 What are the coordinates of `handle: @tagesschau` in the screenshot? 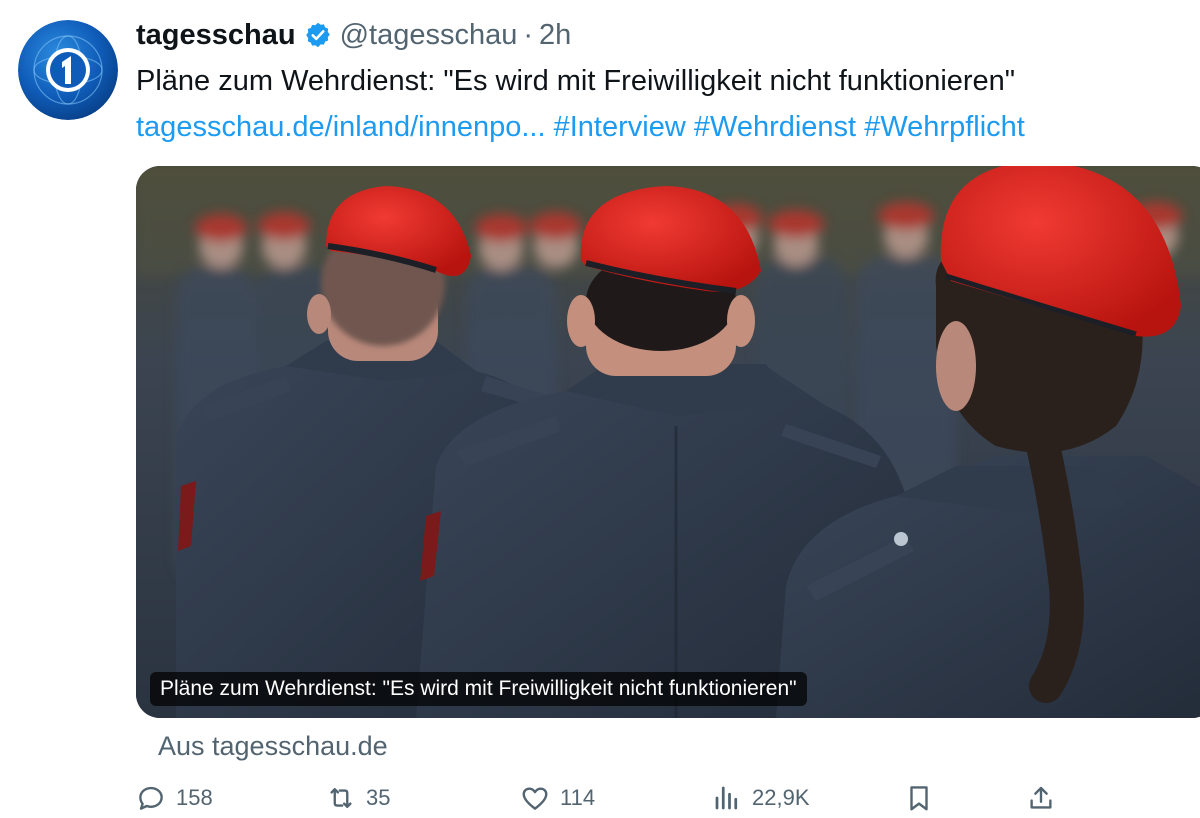 It's located at (429, 35).